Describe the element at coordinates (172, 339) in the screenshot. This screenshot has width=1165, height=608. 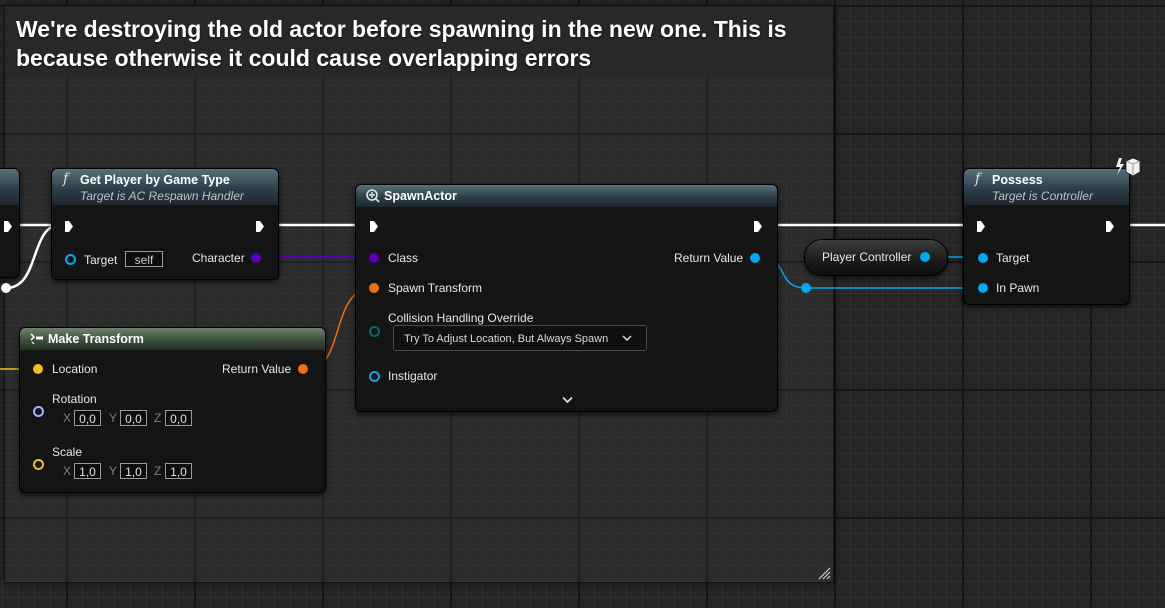
I see `make-transform-header: Make Transform` at that location.